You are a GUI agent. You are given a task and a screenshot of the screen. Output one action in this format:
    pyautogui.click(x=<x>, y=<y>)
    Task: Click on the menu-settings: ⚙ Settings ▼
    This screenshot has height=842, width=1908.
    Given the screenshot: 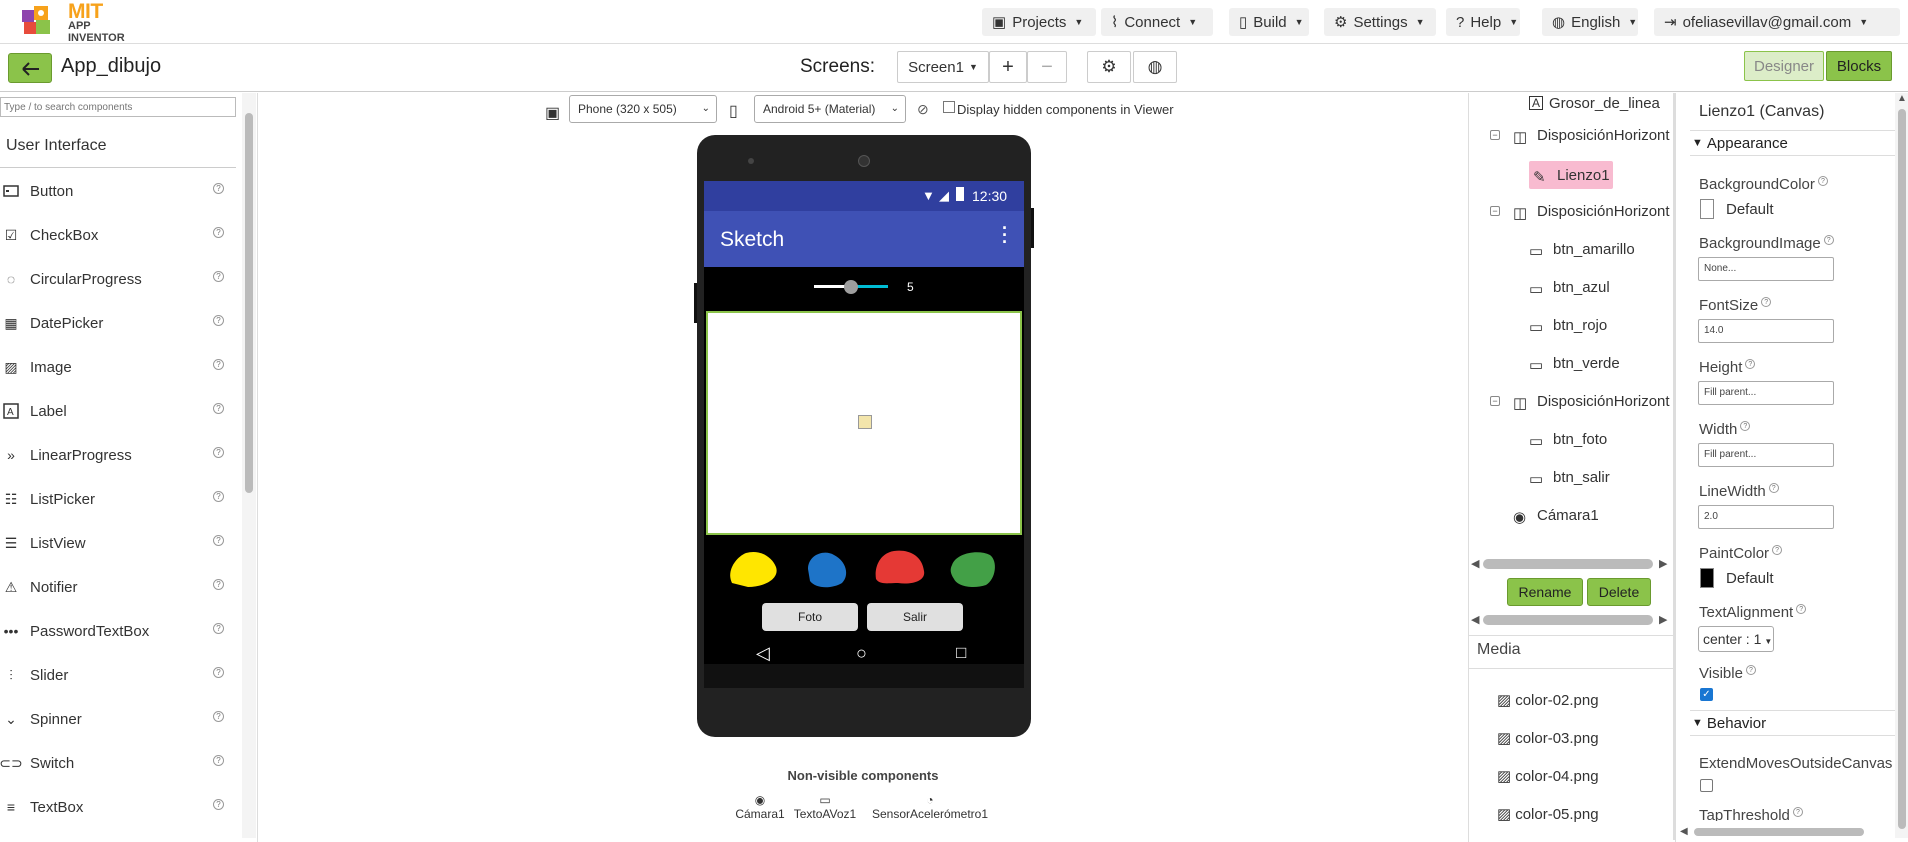 What is the action you would take?
    pyautogui.click(x=1380, y=22)
    